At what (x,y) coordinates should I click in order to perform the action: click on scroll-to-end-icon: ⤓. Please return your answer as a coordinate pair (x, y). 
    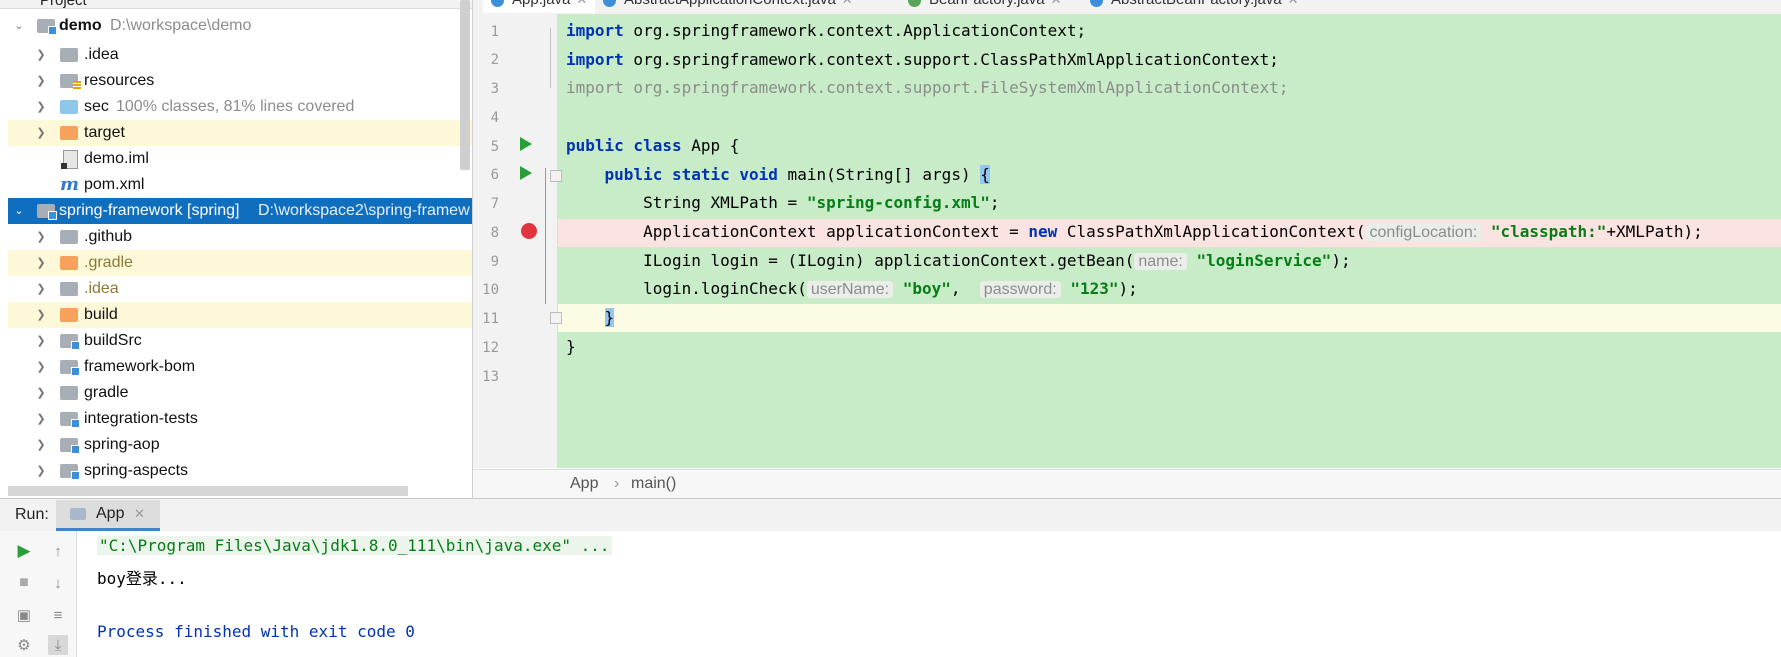
    Looking at the image, I should click on (58, 645).